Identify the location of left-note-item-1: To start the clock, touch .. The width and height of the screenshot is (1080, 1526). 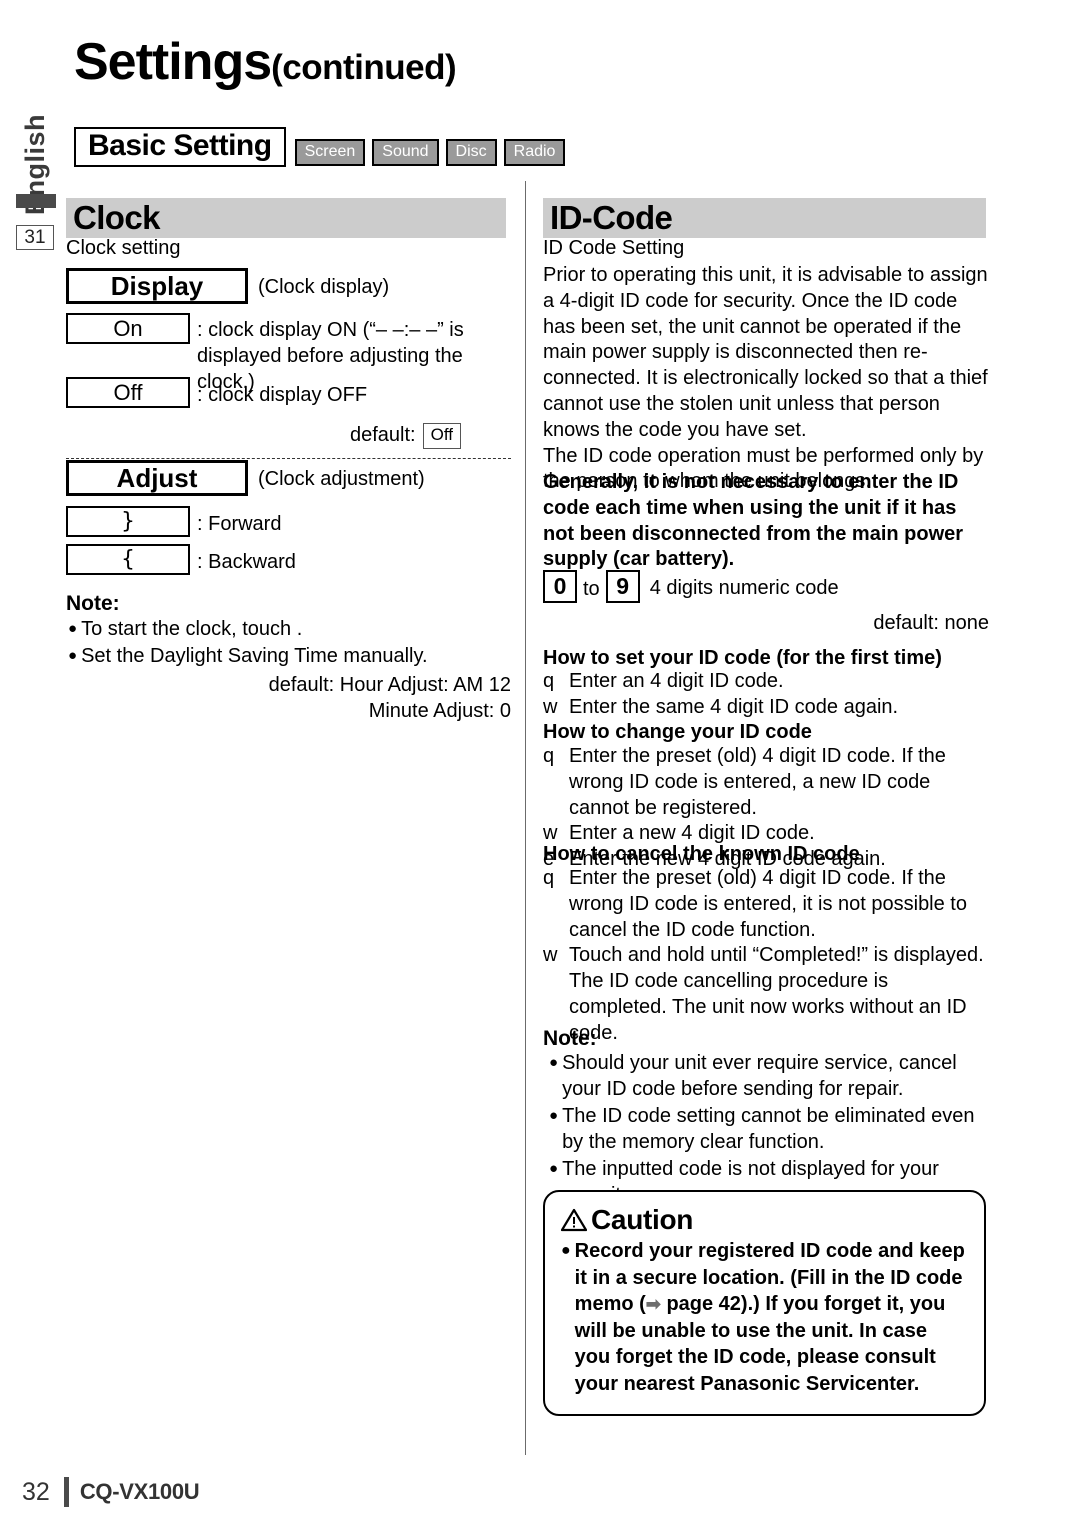
(192, 629).